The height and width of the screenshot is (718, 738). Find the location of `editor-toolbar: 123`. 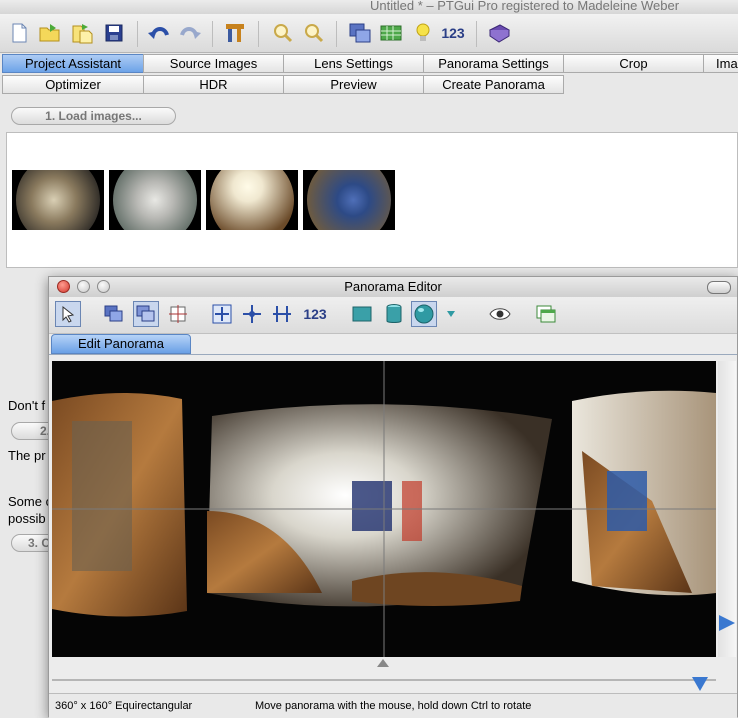

editor-toolbar: 123 is located at coordinates (393, 315).